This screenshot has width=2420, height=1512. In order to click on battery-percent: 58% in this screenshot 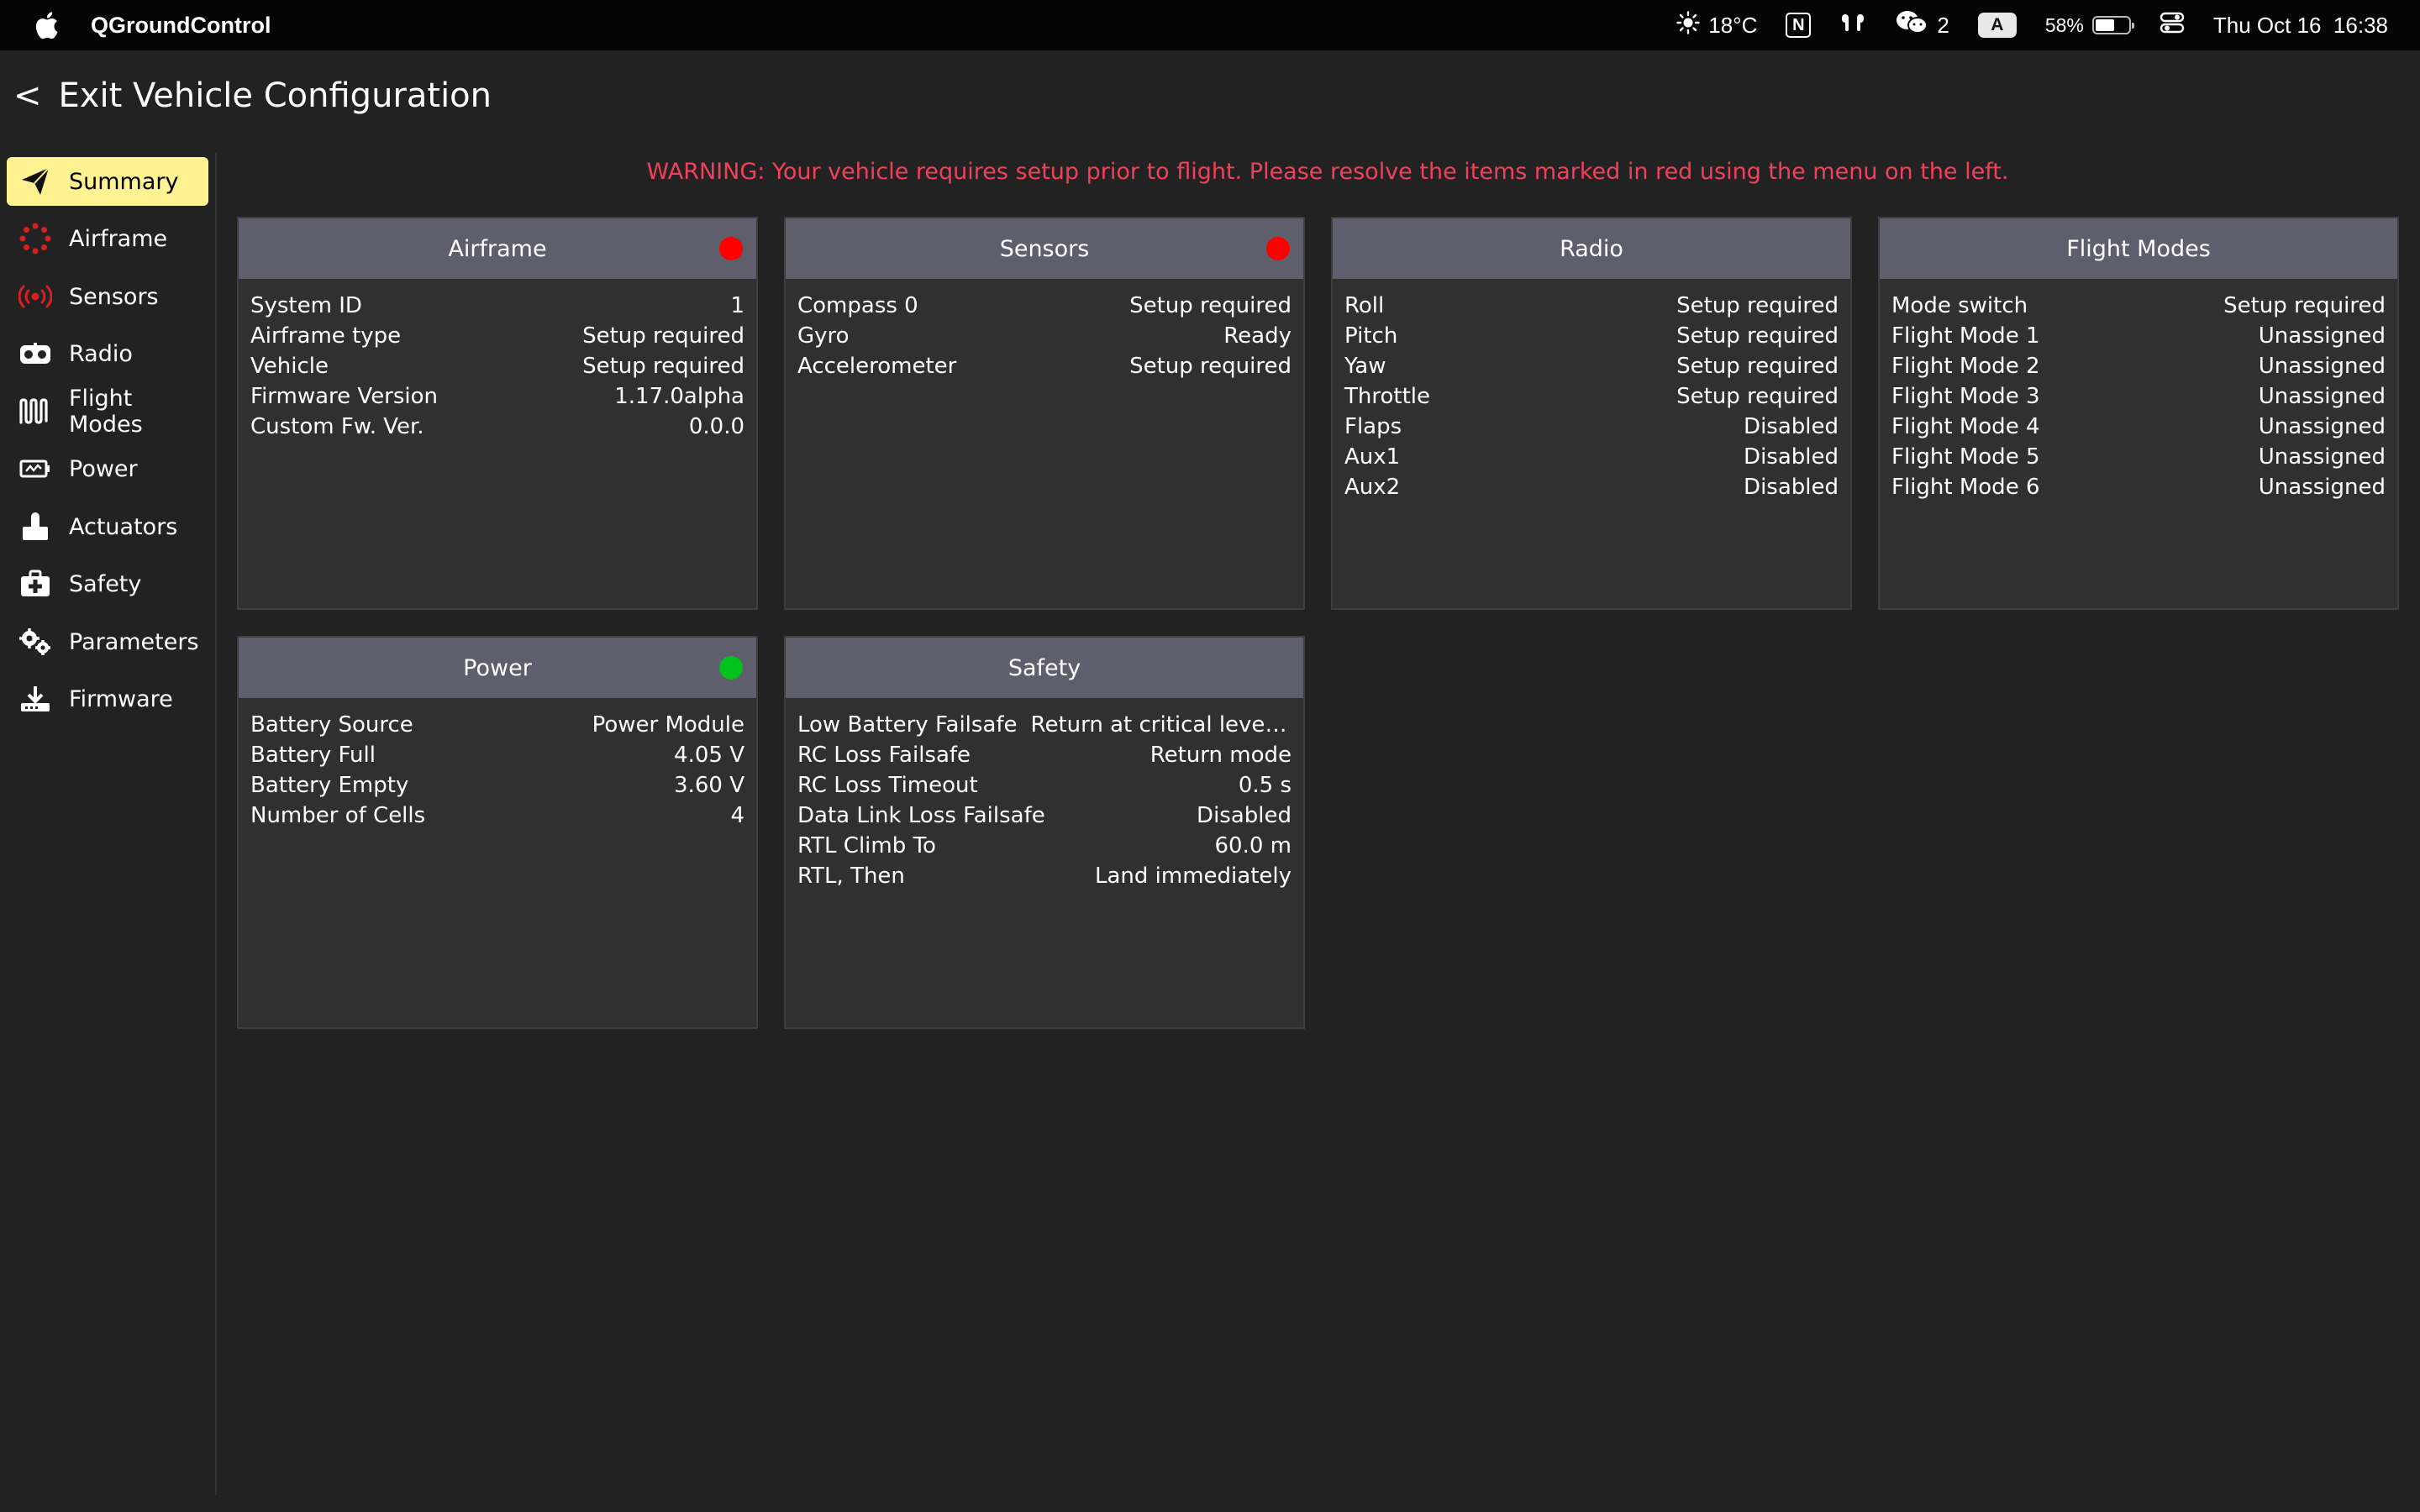, I will do `click(2064, 24)`.